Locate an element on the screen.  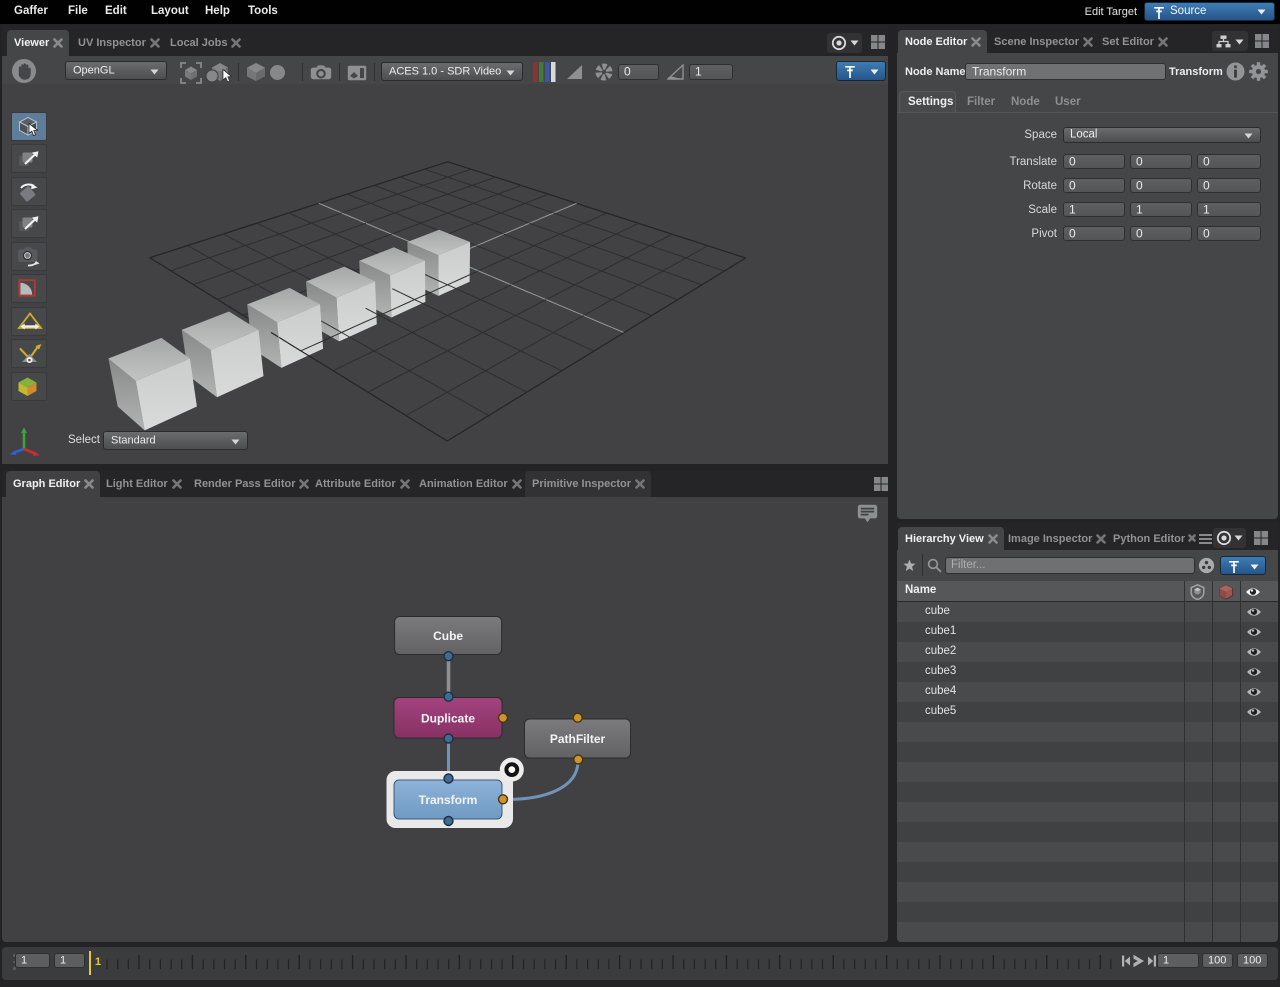
svg-text: Transform is located at coordinates (448, 800).